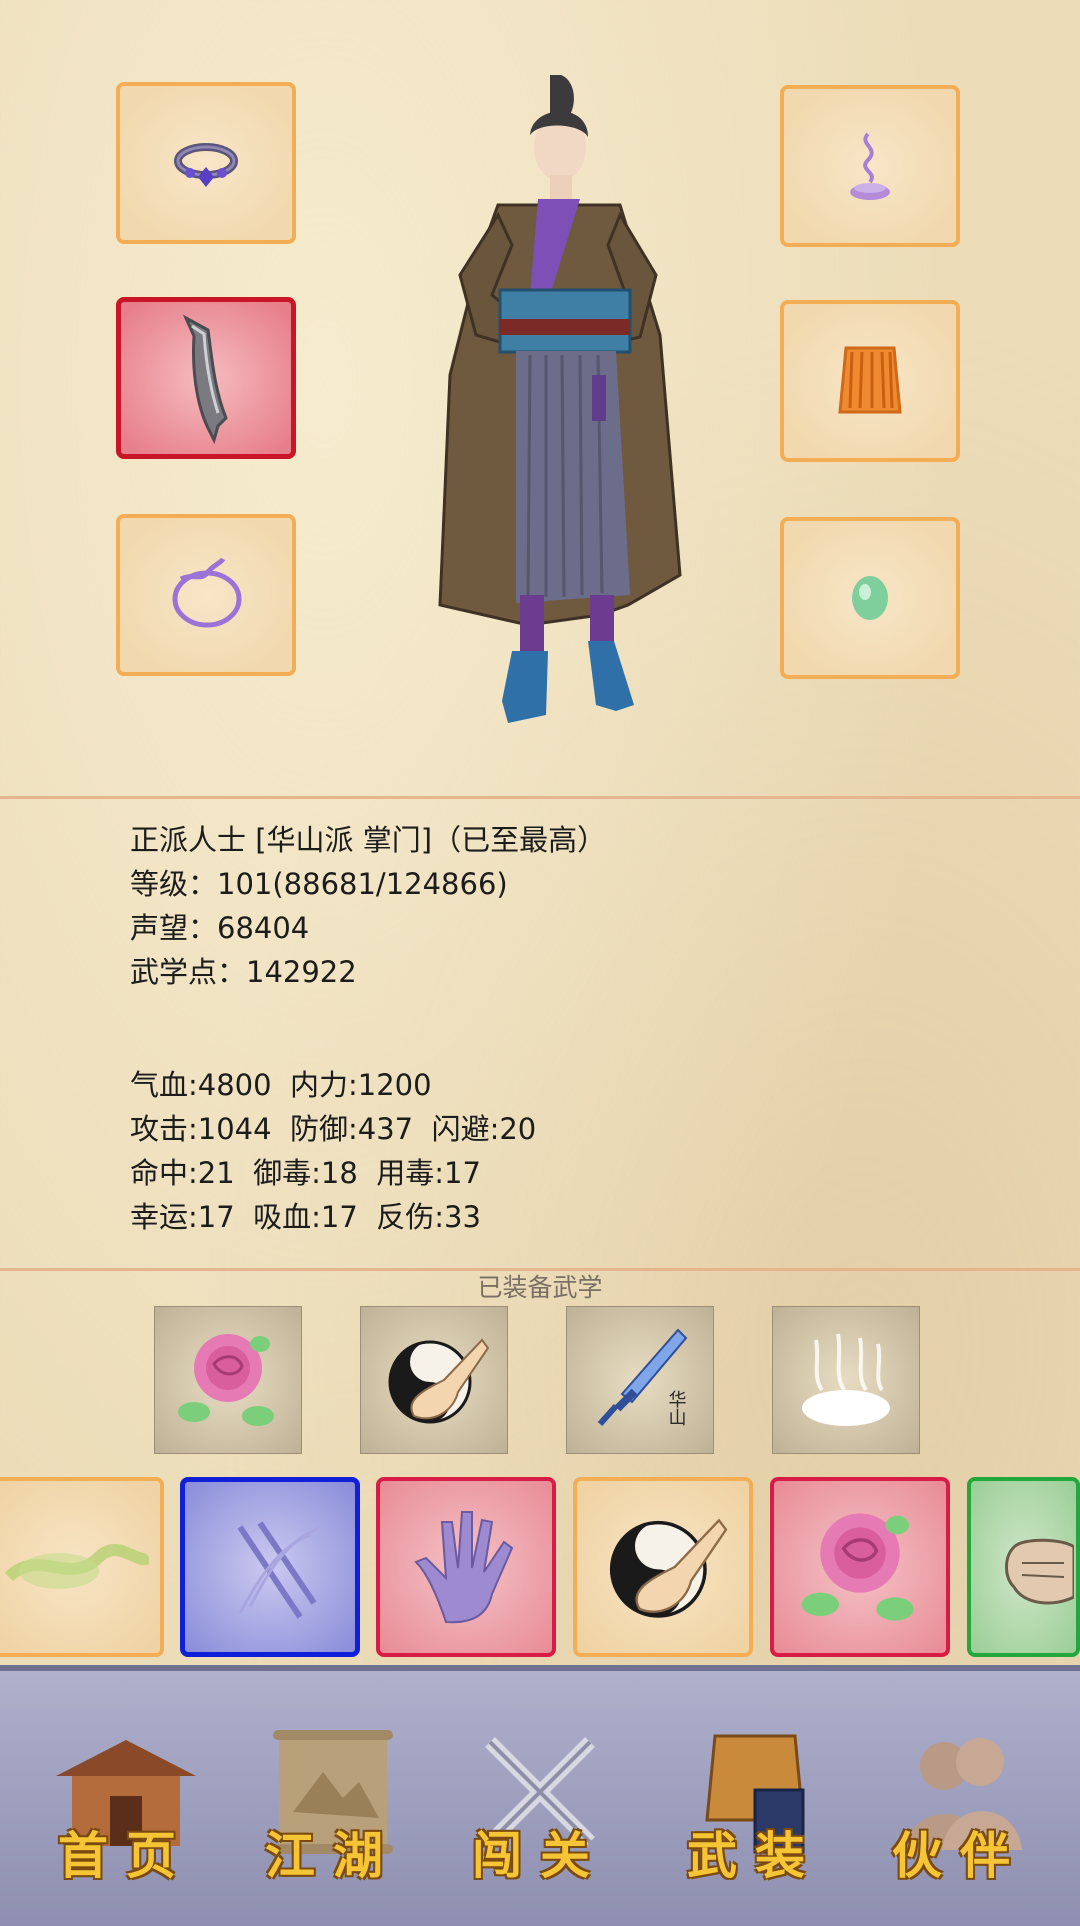  Describe the element at coordinates (755, 1811) in the screenshot. I see `nav-wuzhuang: 武装` at that location.